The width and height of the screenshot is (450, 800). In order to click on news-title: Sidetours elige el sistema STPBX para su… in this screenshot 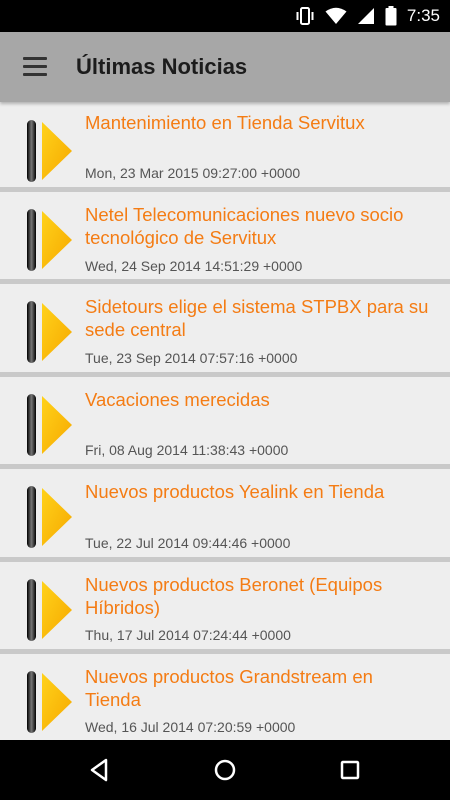, I will do `click(258, 318)`.